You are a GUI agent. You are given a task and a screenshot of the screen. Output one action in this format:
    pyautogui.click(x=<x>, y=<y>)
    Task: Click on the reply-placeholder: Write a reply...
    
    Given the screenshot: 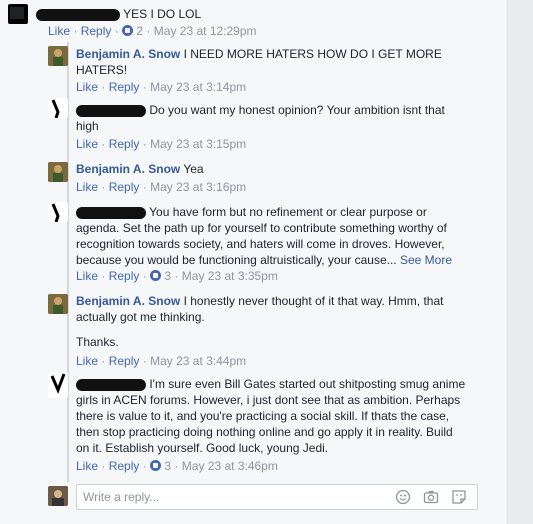 What is the action you would take?
    pyautogui.click(x=121, y=497)
    